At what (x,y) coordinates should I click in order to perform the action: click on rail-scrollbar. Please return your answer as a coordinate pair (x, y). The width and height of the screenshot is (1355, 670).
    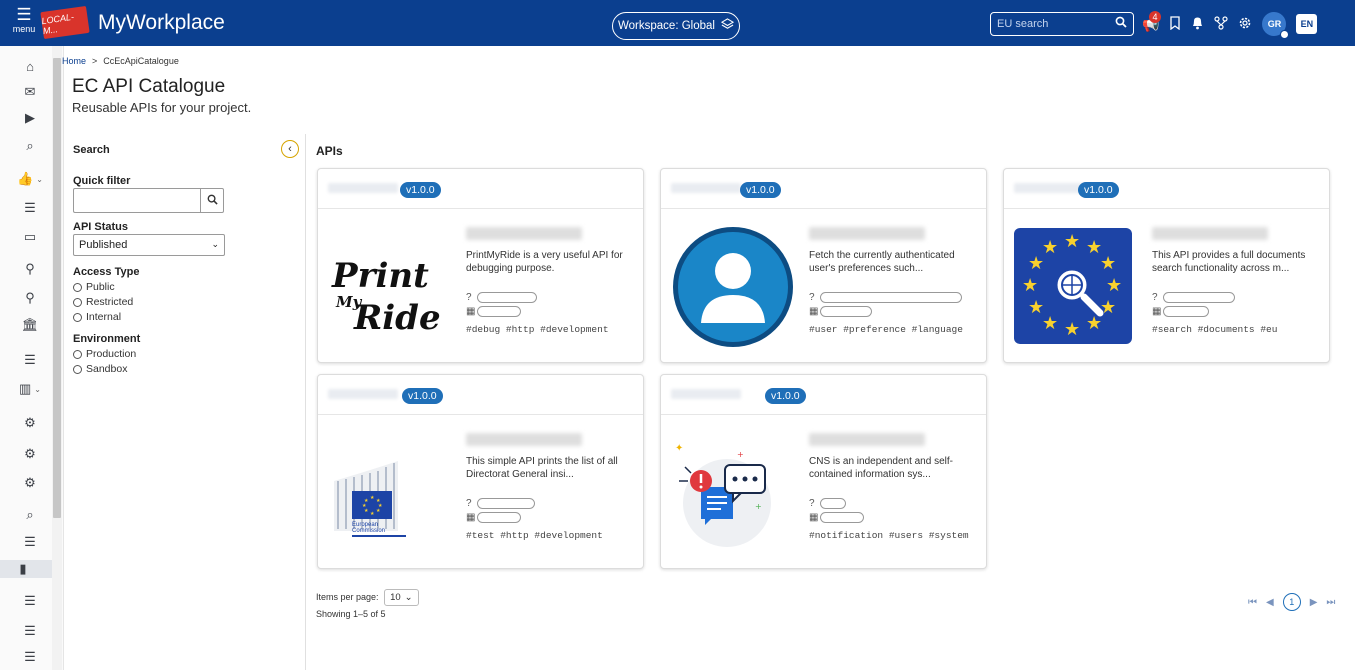
    Looking at the image, I should click on (57, 358).